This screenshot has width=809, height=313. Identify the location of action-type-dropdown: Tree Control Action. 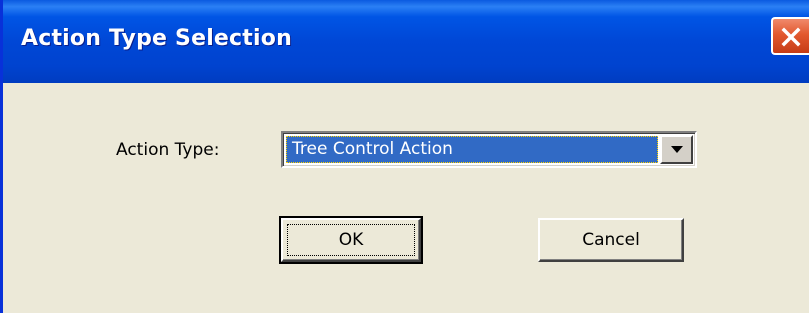
(489, 149).